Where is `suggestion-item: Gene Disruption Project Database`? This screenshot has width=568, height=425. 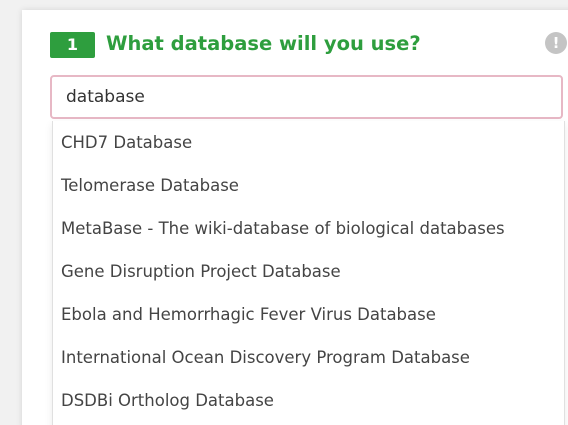
suggestion-item: Gene Disruption Project Database is located at coordinates (308, 271).